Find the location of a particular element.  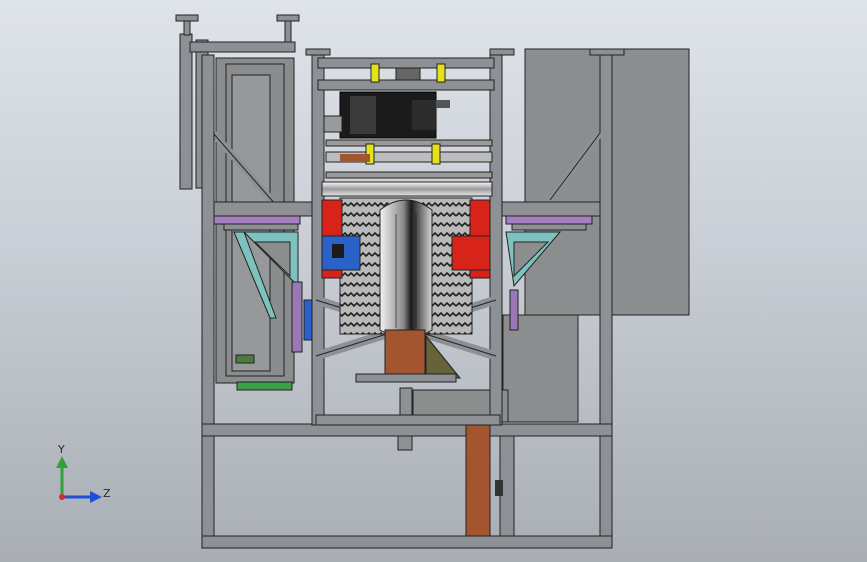

triad-z-arrowhead is located at coordinates (96, 497).